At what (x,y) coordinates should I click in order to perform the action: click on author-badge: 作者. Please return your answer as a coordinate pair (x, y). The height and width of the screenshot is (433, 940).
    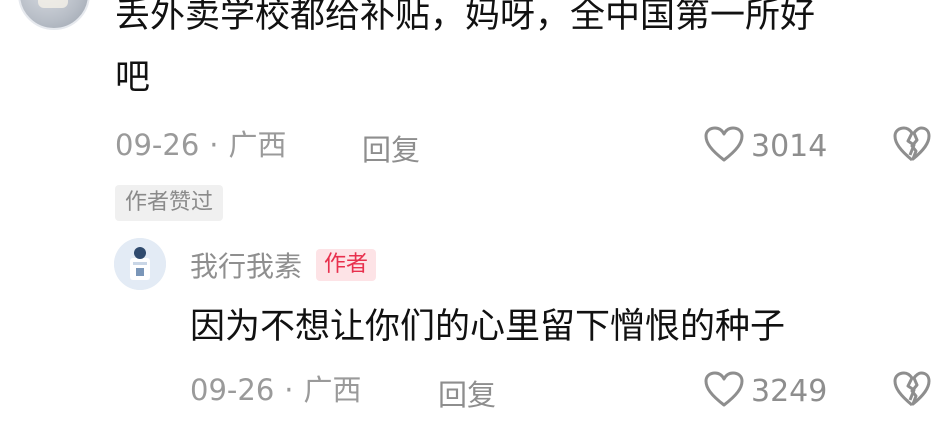
    Looking at the image, I should click on (346, 265).